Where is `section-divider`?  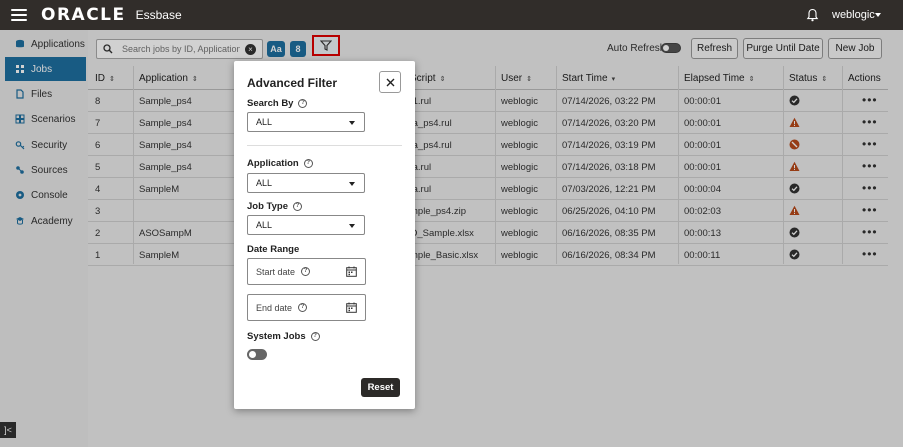 section-divider is located at coordinates (324, 145).